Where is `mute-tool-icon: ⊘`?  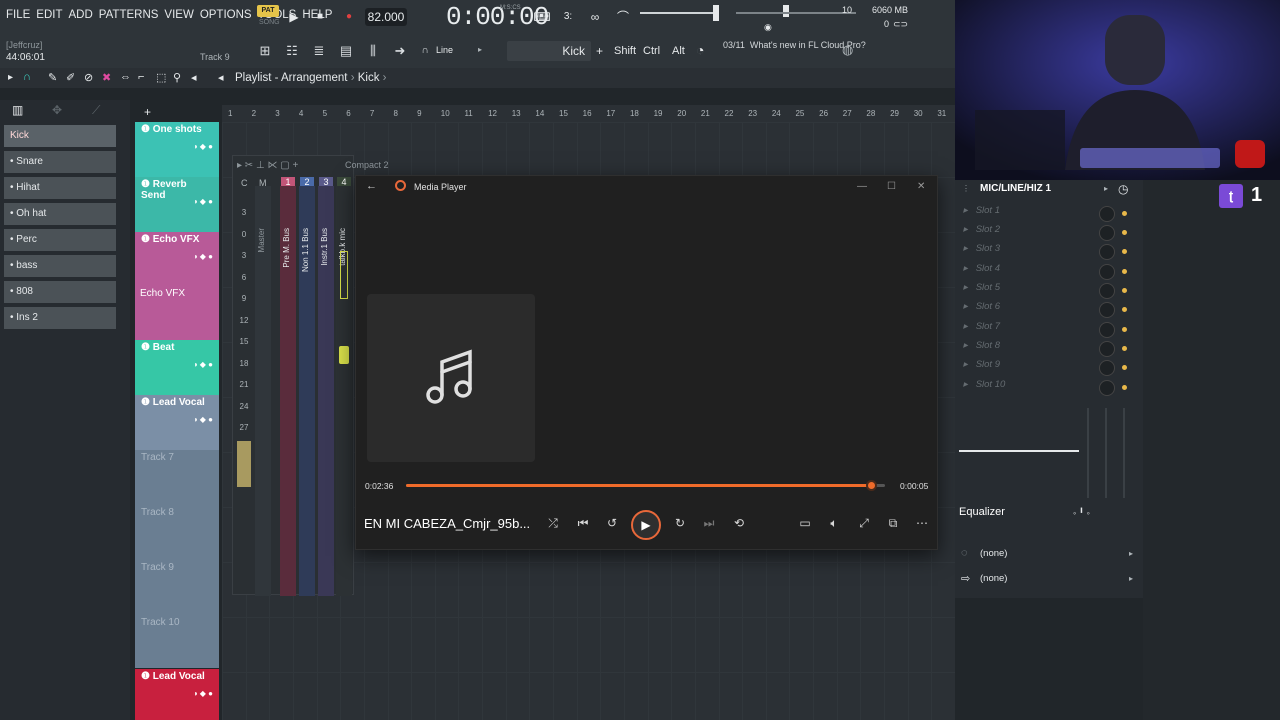 mute-tool-icon: ⊘ is located at coordinates (88, 77).